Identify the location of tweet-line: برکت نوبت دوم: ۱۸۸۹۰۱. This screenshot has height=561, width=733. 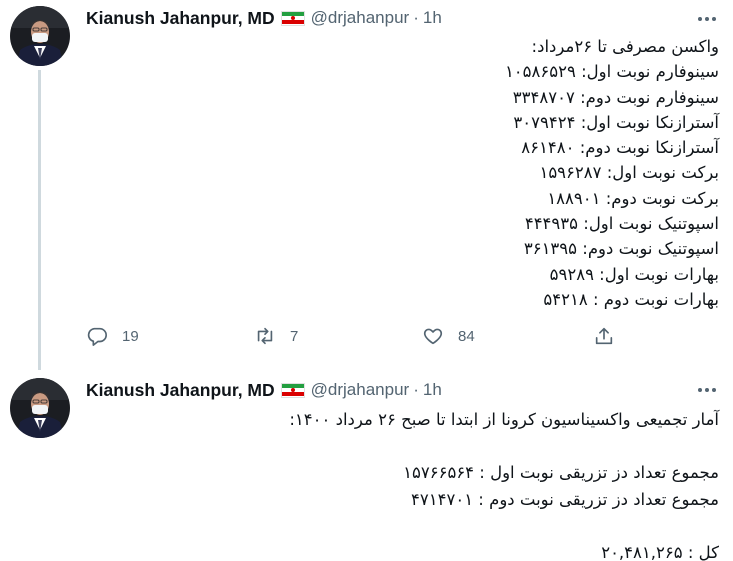
(633, 198).